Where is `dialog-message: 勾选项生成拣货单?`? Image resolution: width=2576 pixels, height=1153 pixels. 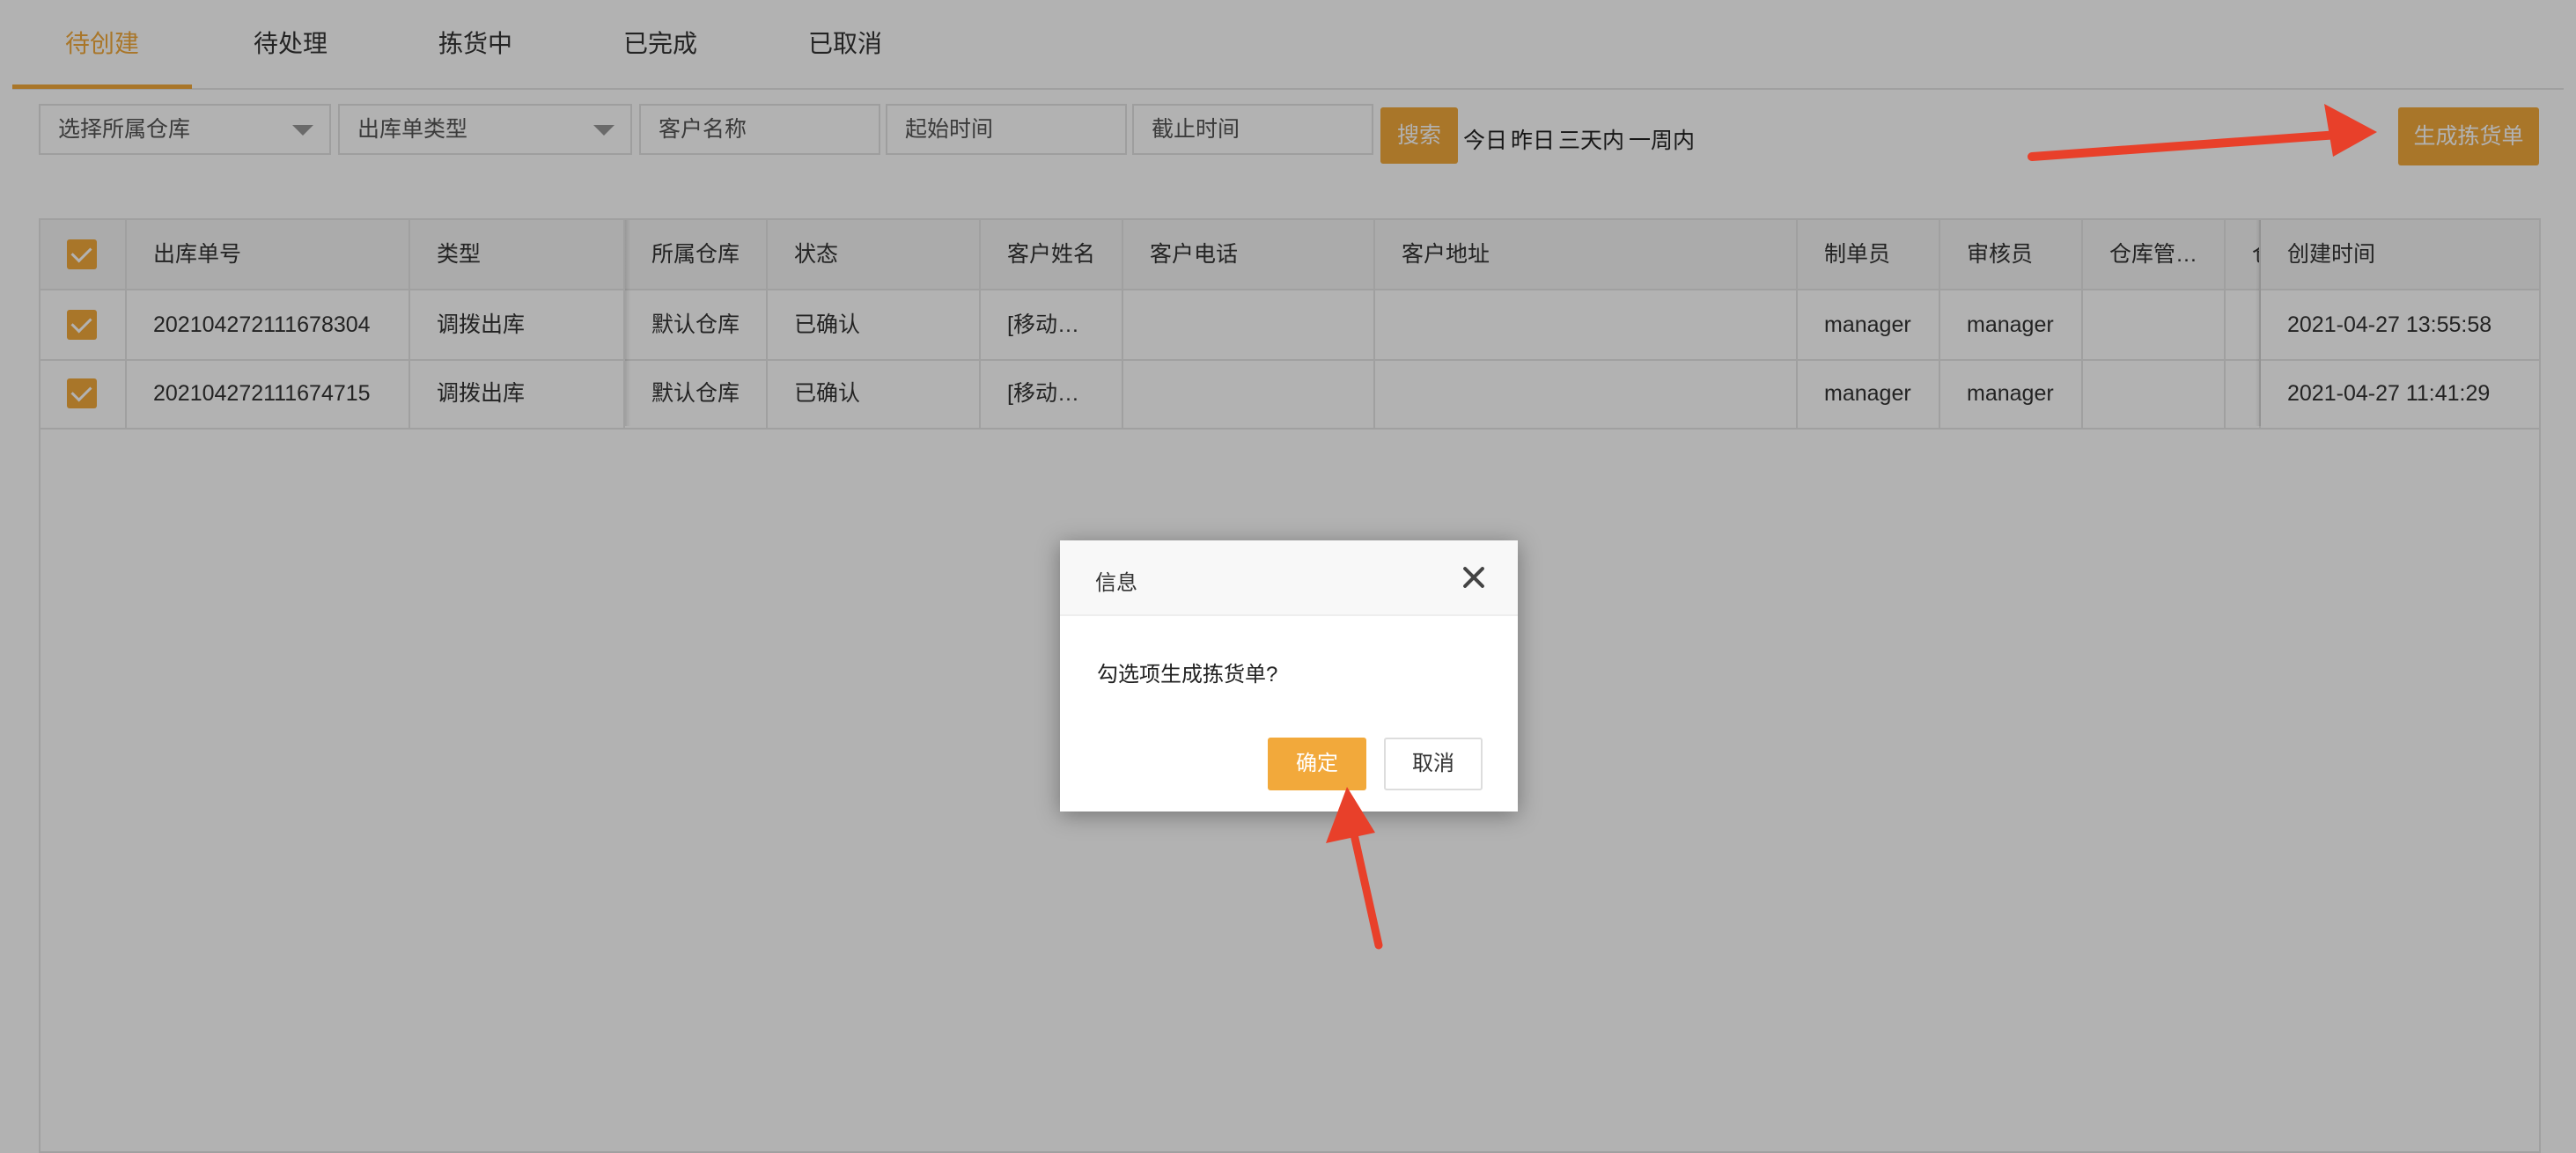
dialog-message: 勾选项生成拣货单? is located at coordinates (1188, 675).